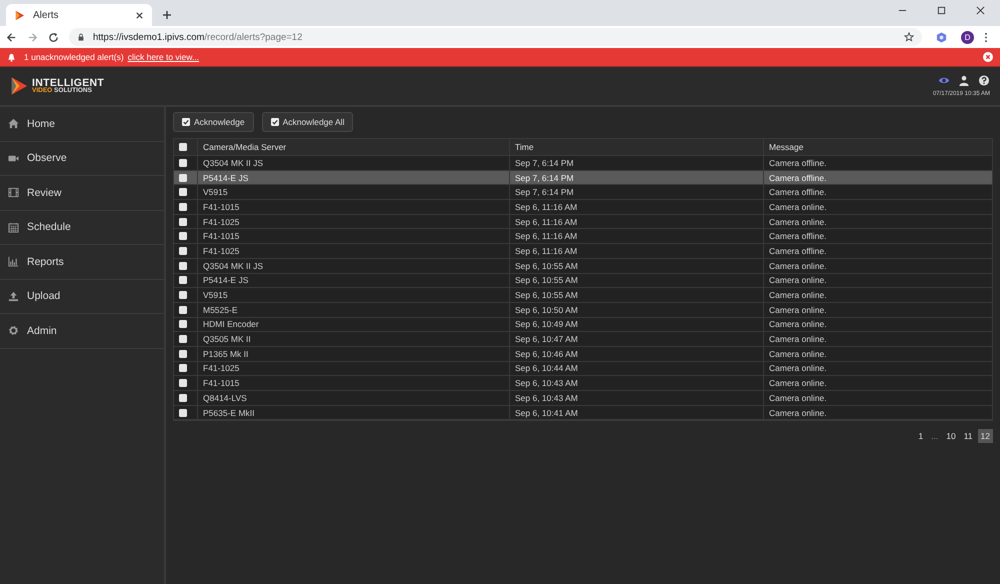  Describe the element at coordinates (583, 236) in the screenshot. I see `table-row: F41-1015 Sep 6, 11:16 AM Camera offline.` at that location.